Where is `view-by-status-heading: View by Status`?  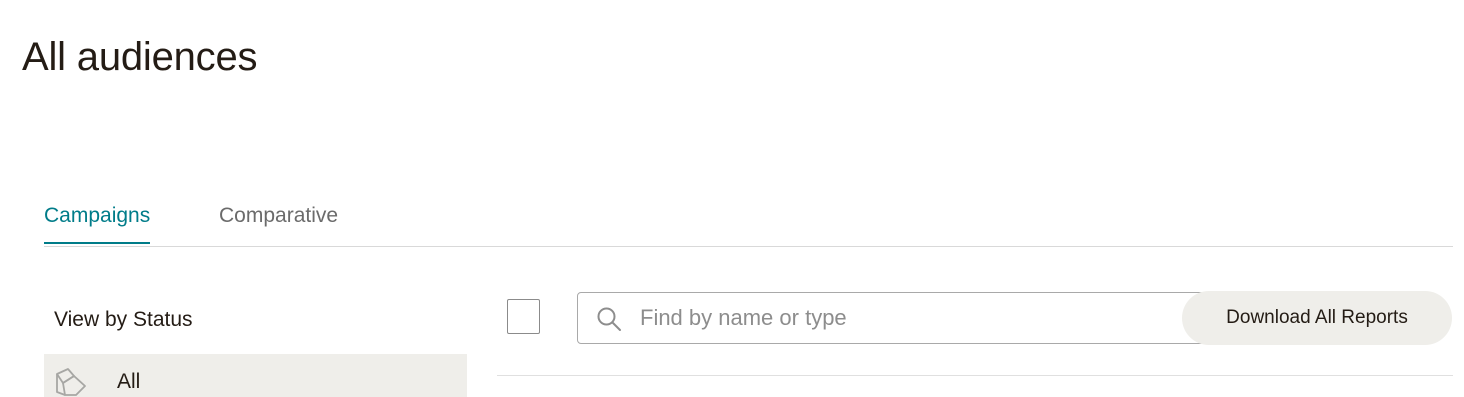
view-by-status-heading: View by Status is located at coordinates (123, 319).